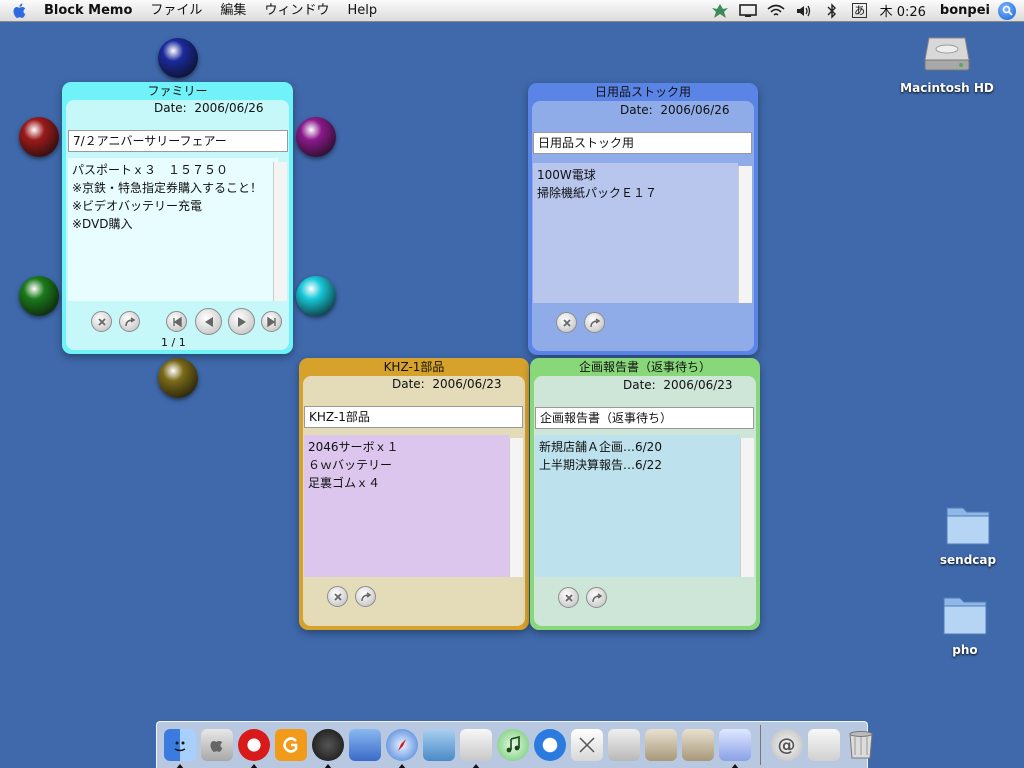 Image resolution: width=1024 pixels, height=768 pixels. I want to click on itunes-icon, so click(512, 745).